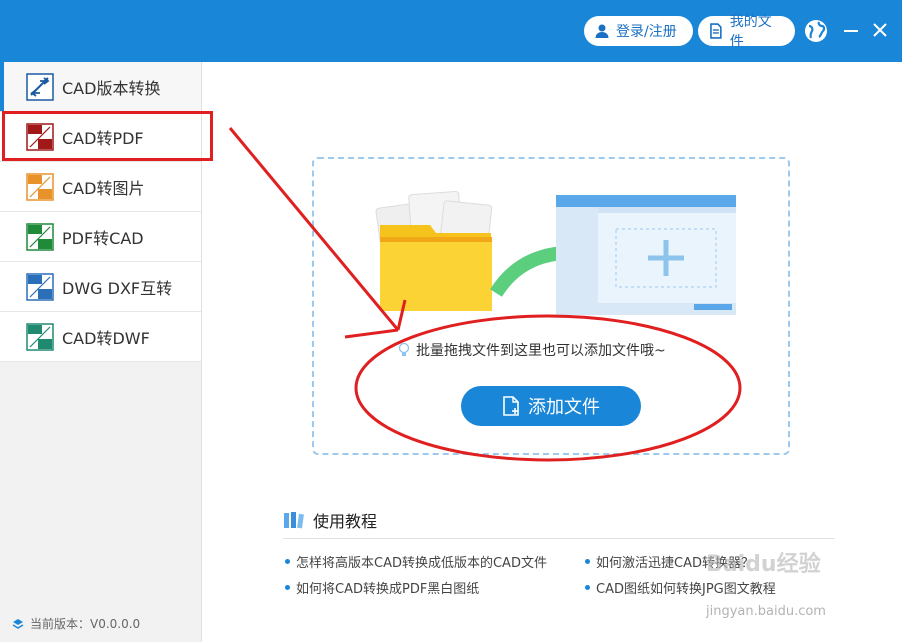 The image size is (902, 642). I want to click on tutorial-title-text: 使用教程, so click(345, 521).